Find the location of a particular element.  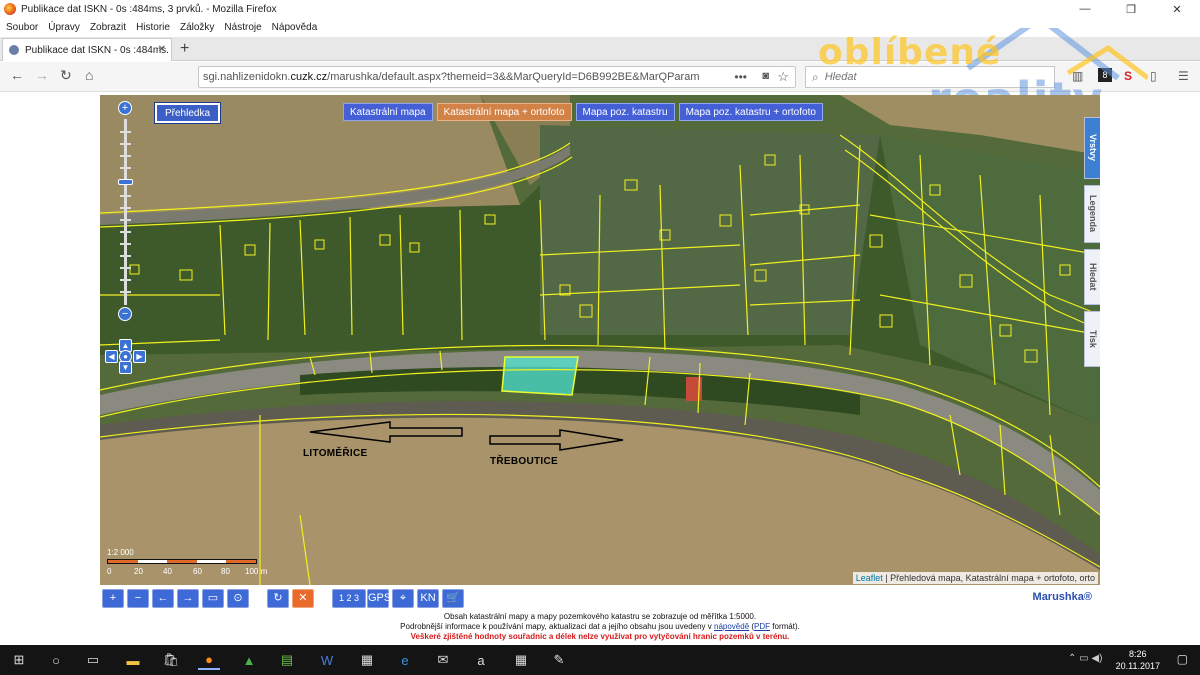

task-view-icon: ▭ is located at coordinates (93, 660).